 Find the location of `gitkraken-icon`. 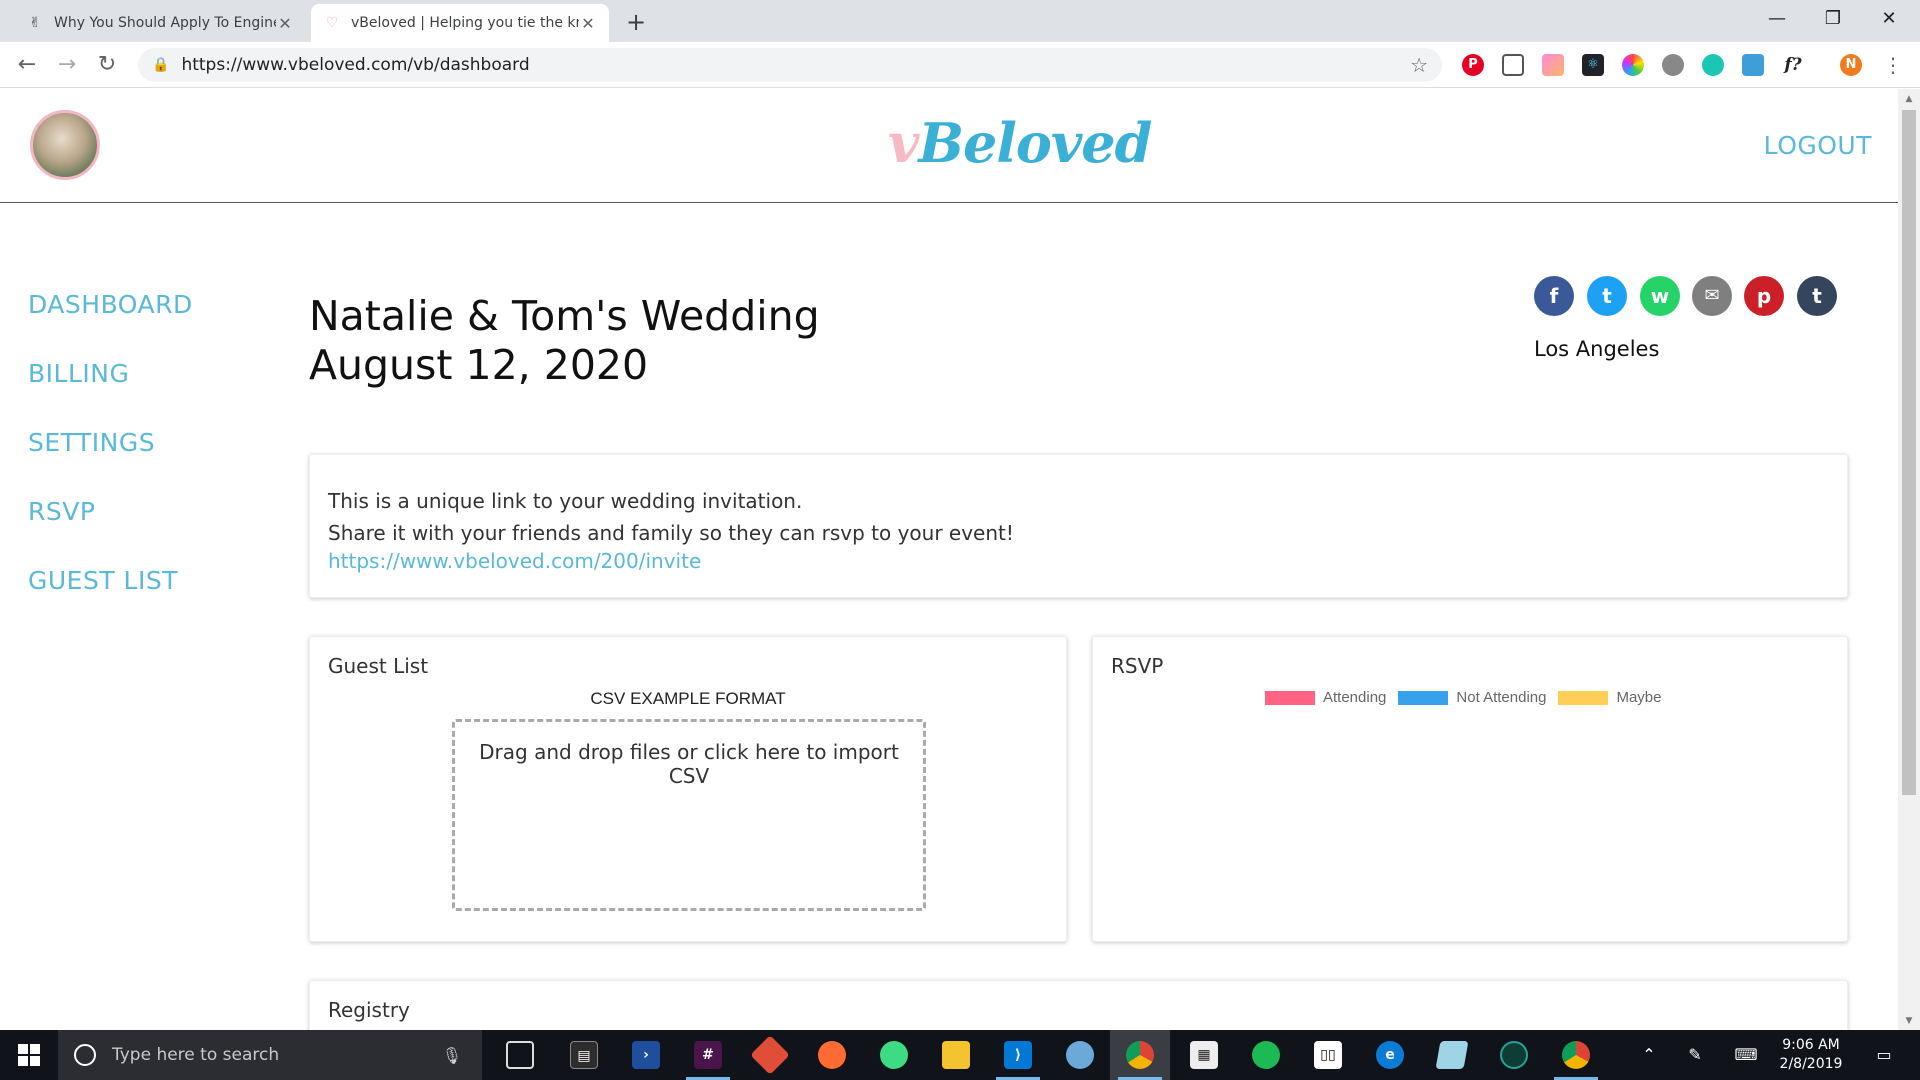

gitkraken-icon is located at coordinates (1514, 1055).